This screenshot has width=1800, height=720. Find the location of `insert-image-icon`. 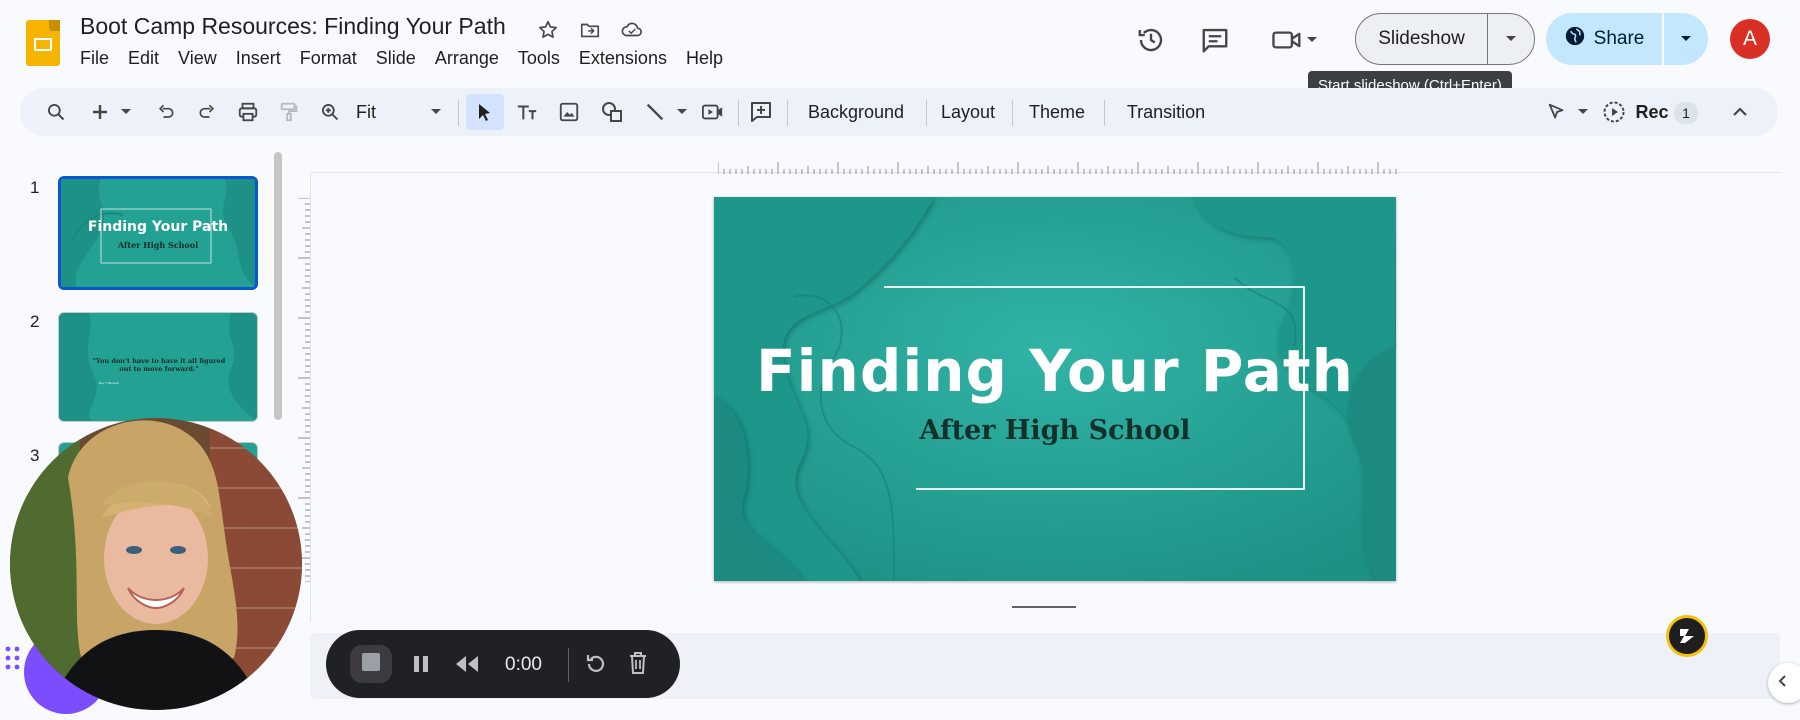

insert-image-icon is located at coordinates (569, 112).